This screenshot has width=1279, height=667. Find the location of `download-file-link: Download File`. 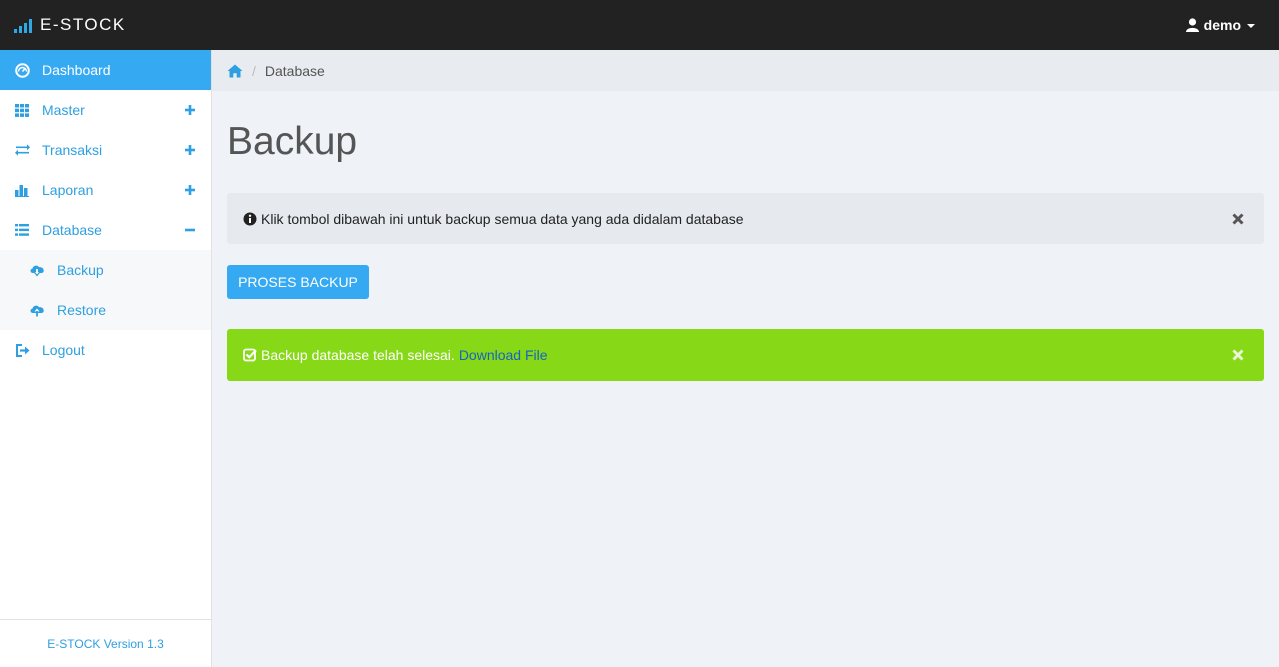

download-file-link: Download File is located at coordinates (503, 355).